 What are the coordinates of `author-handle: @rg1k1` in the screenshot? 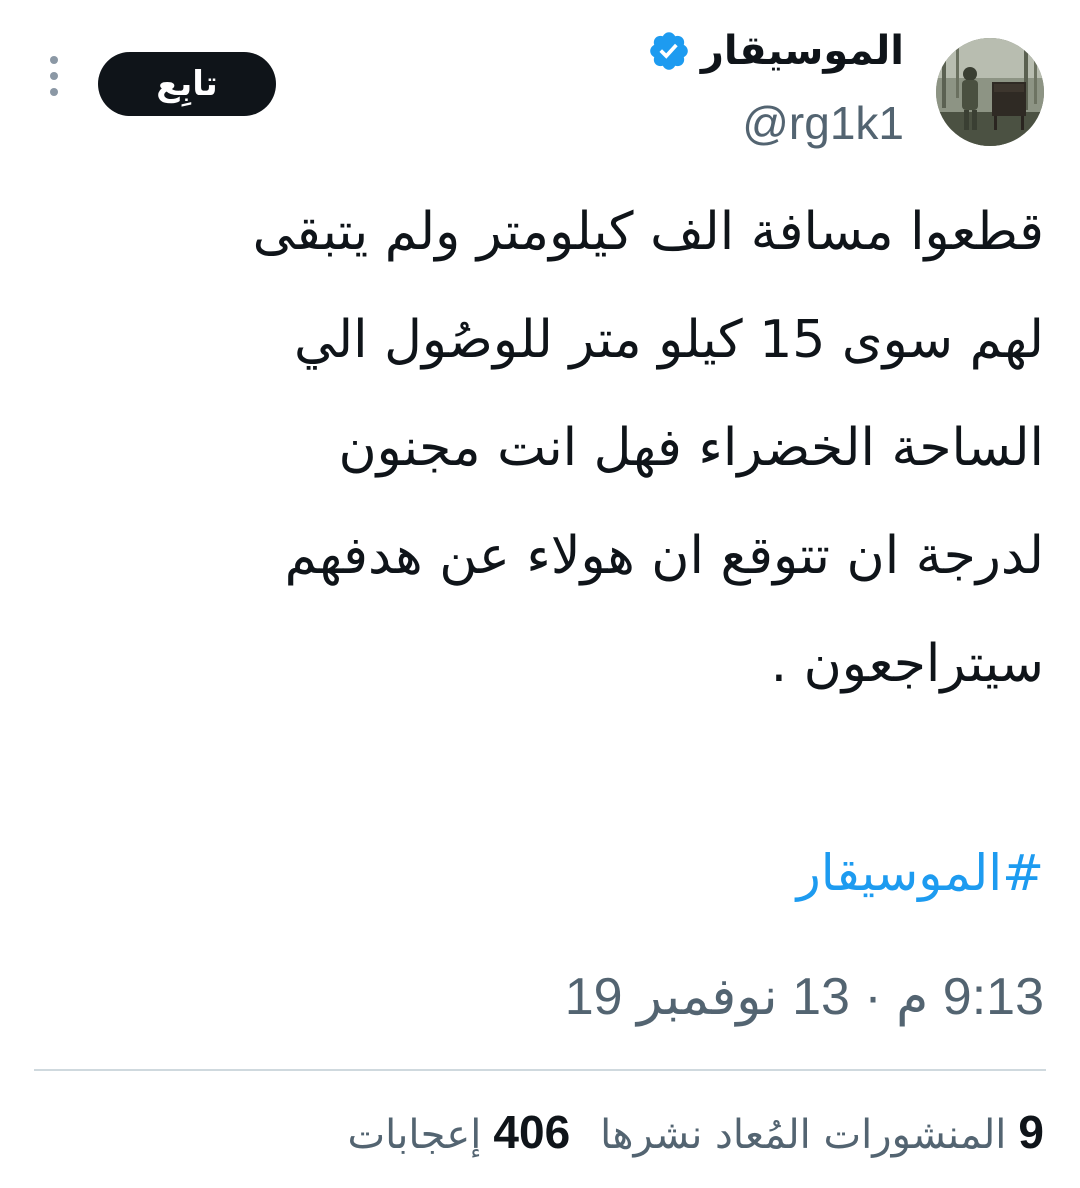 It's located at (823, 123).